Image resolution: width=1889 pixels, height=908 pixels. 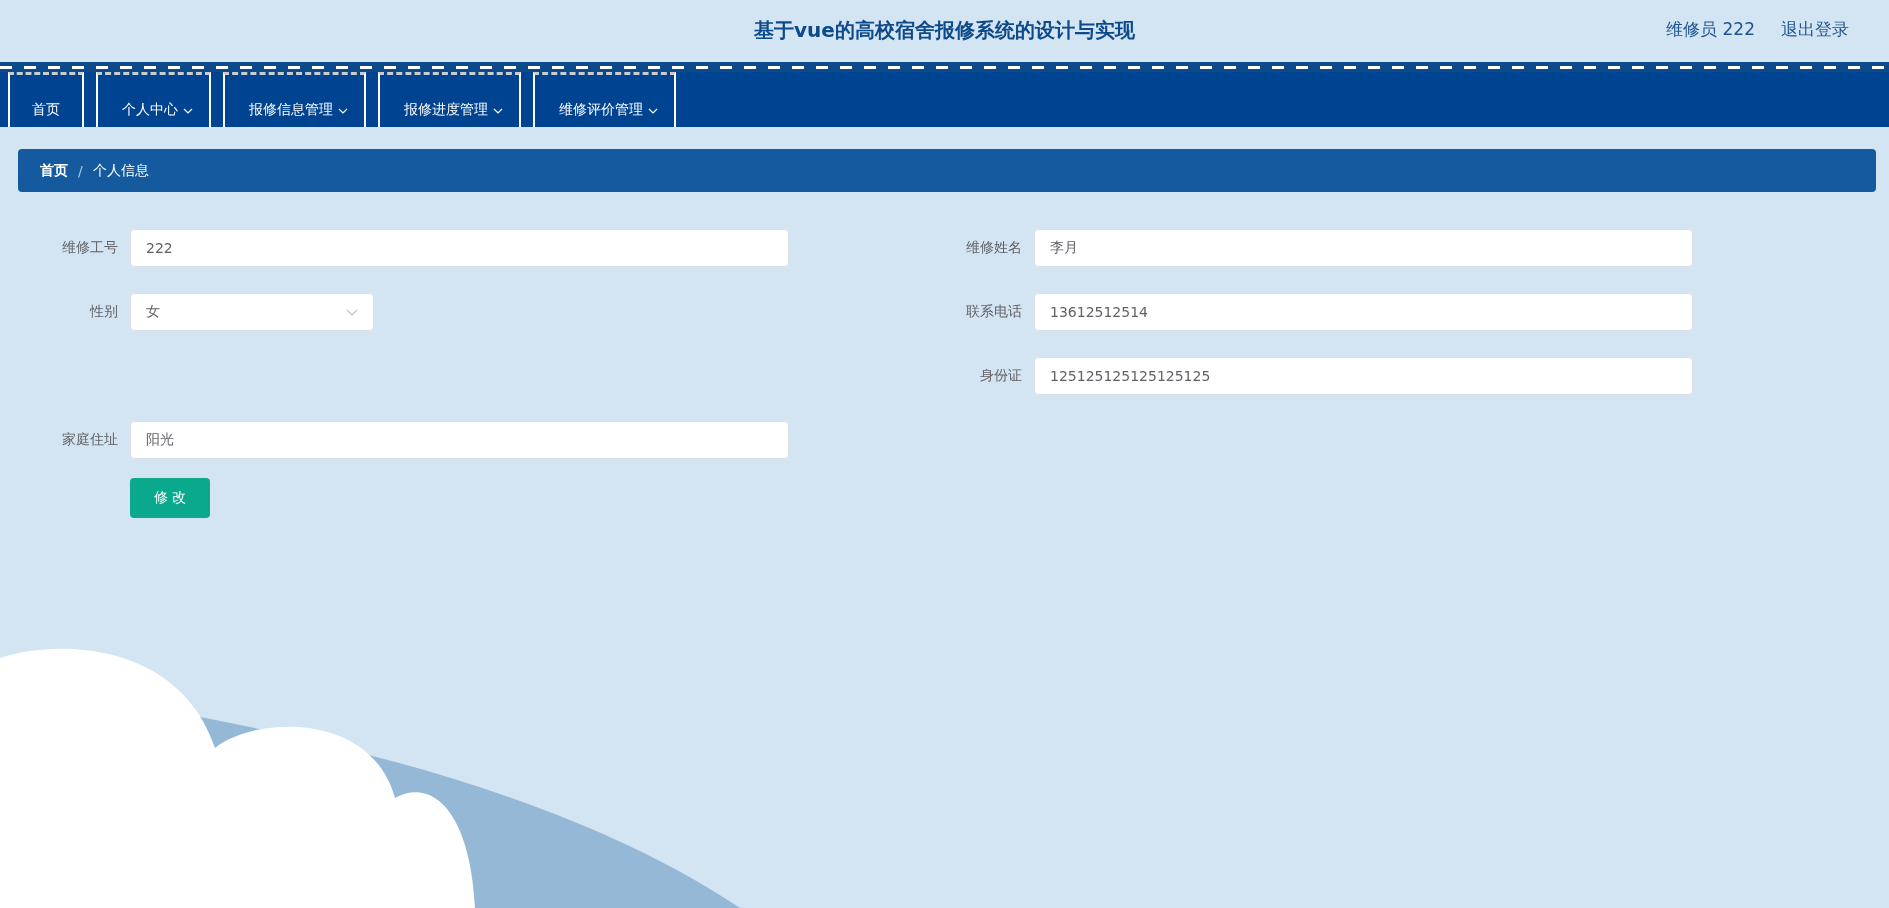 What do you see at coordinates (90, 440) in the screenshot?
I see `field-label: 家庭住址` at bounding box center [90, 440].